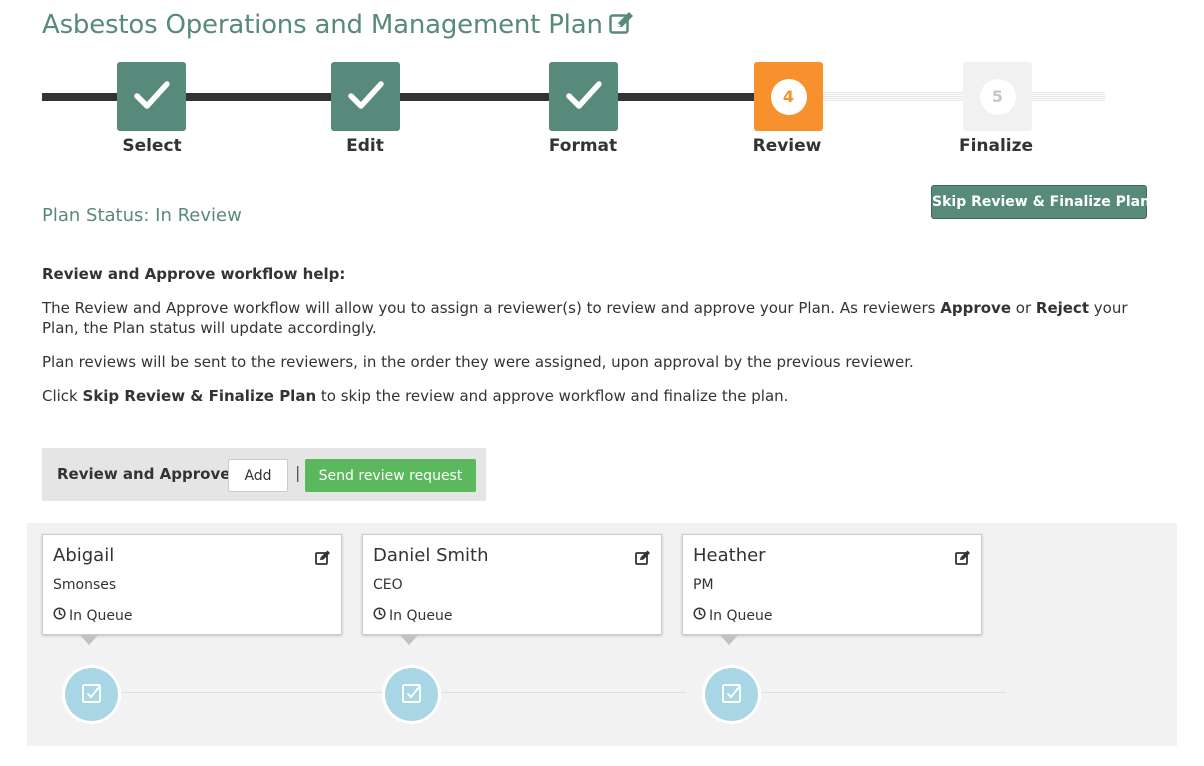 The height and width of the screenshot is (766, 1204). I want to click on wizard-step-label: Edit, so click(365, 146).